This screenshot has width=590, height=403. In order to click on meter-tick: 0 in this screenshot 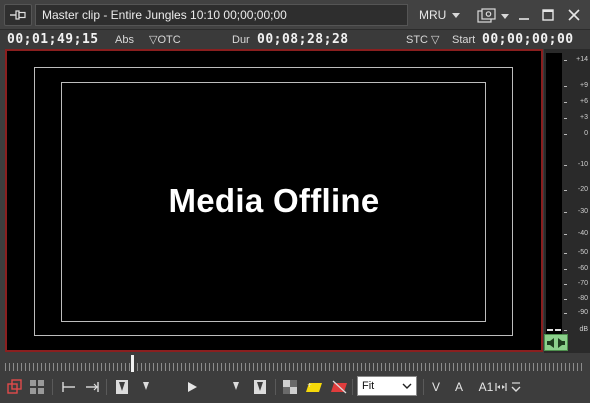, I will do `click(577, 134)`.